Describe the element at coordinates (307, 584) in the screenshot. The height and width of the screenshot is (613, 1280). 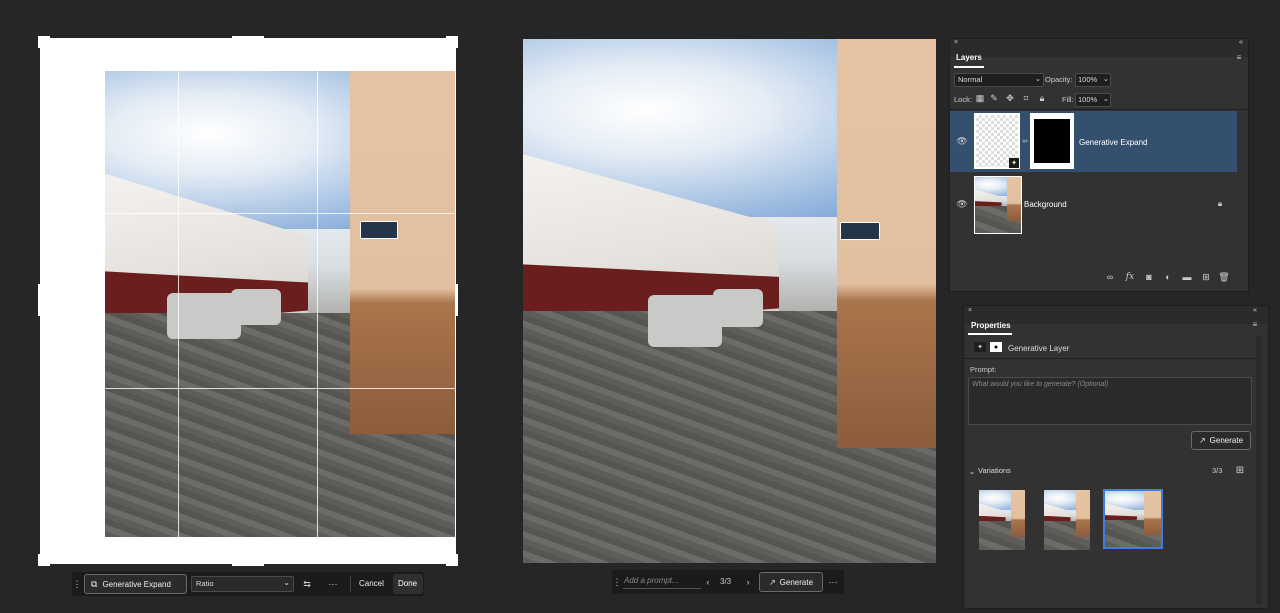
I see `swap-orientation-icon: ⇆` at that location.